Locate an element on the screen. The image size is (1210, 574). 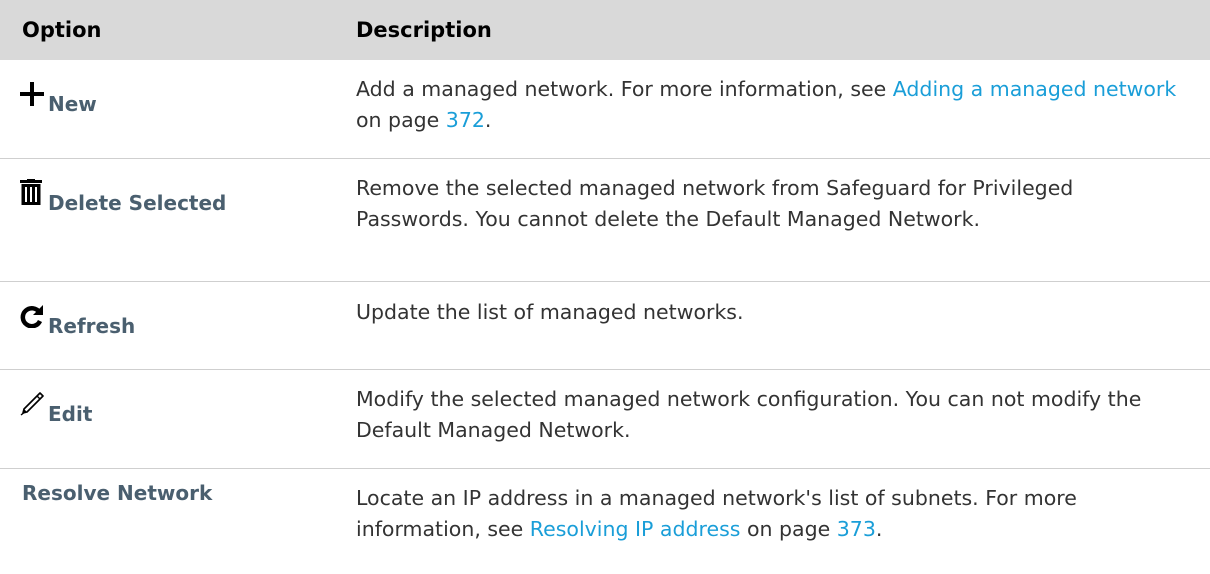
table-header-row: Option Description is located at coordinates (605, 30).